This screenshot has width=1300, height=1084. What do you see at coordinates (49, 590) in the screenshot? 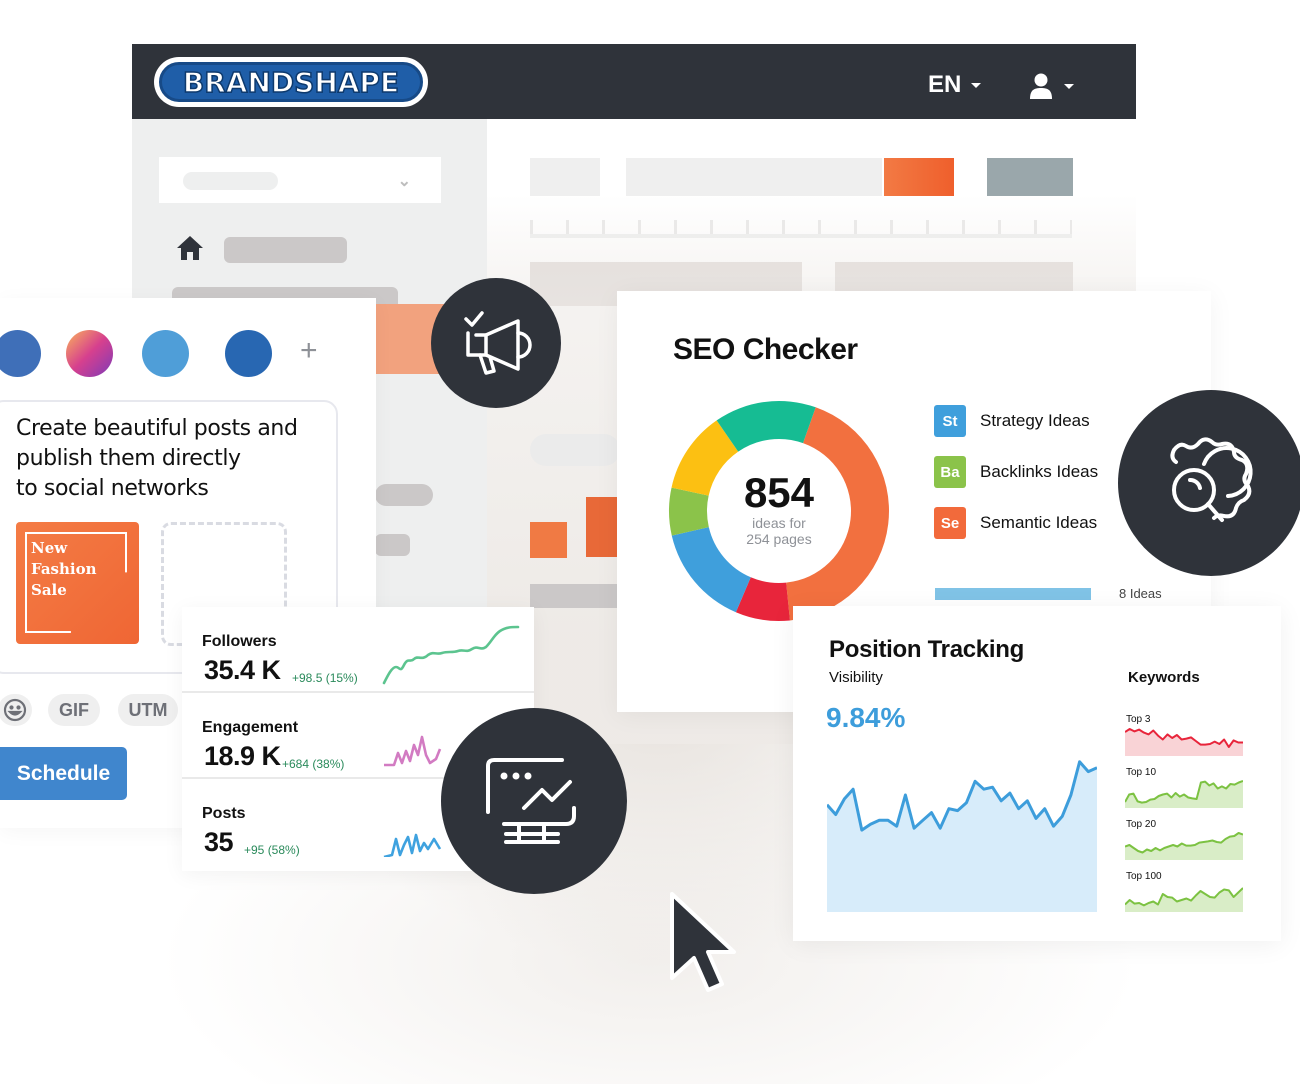
I see `image-text-line: Sale` at bounding box center [49, 590].